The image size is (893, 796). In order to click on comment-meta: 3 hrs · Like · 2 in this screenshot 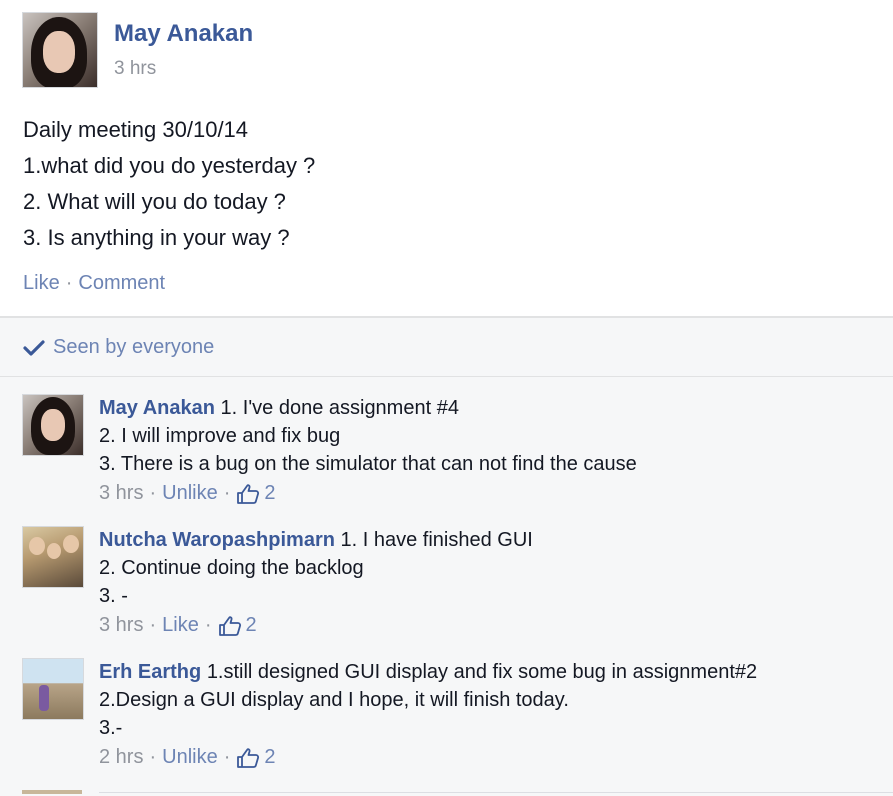, I will do `click(178, 625)`.